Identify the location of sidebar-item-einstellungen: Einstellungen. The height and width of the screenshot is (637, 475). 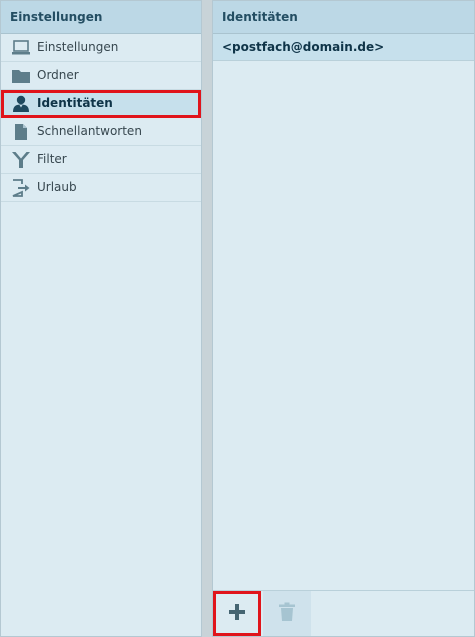
(101, 48).